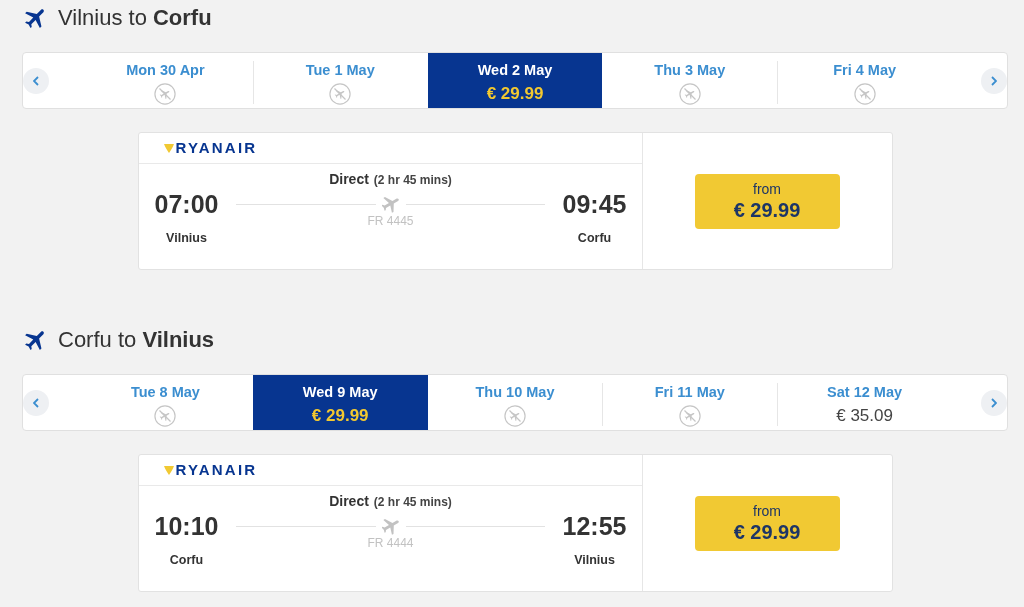  Describe the element at coordinates (864, 402) in the screenshot. I see `date-tab: Sat 12 May € 35.09` at that location.